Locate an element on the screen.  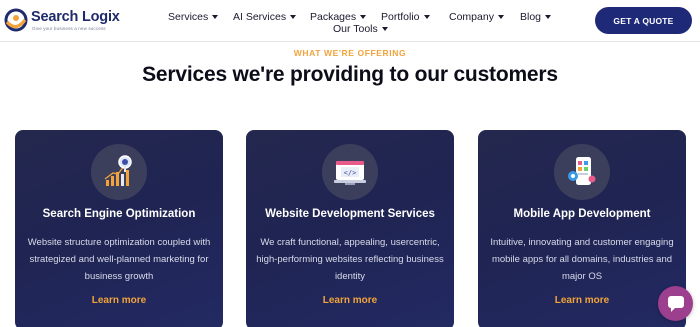
mobile-app-icon is located at coordinates (582, 172).